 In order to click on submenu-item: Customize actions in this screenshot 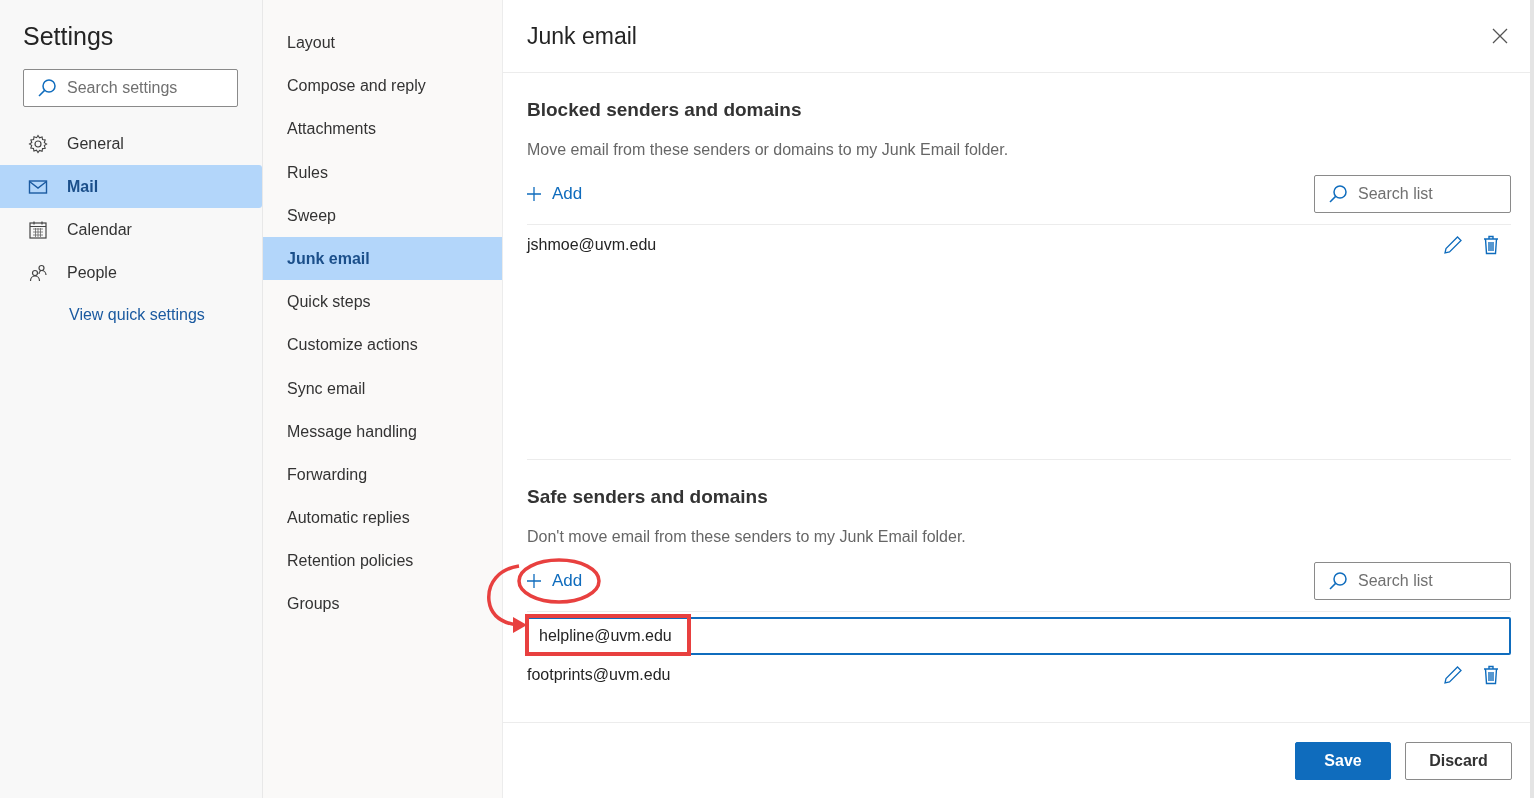, I will do `click(382, 345)`.